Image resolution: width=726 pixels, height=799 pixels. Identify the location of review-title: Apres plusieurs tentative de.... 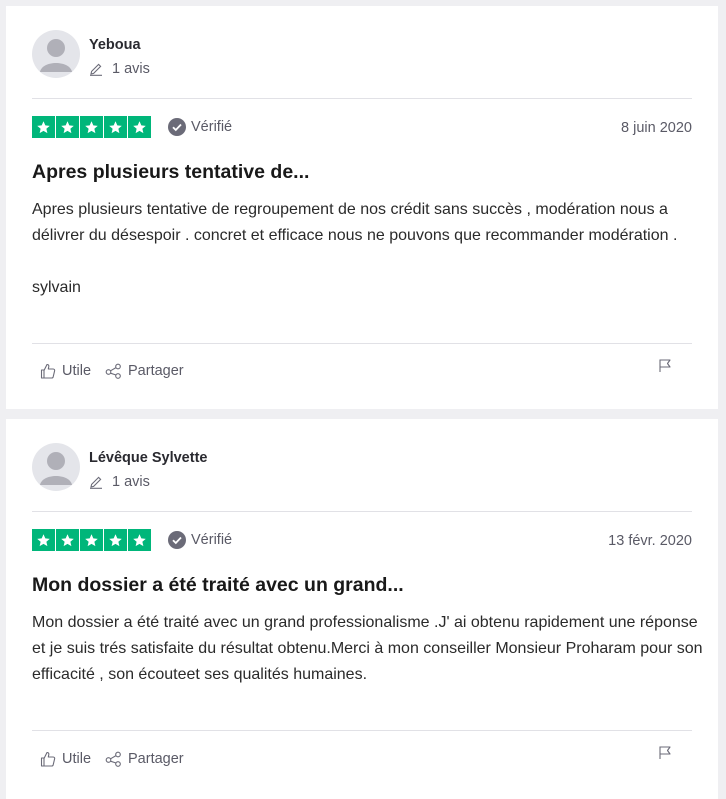
(170, 172).